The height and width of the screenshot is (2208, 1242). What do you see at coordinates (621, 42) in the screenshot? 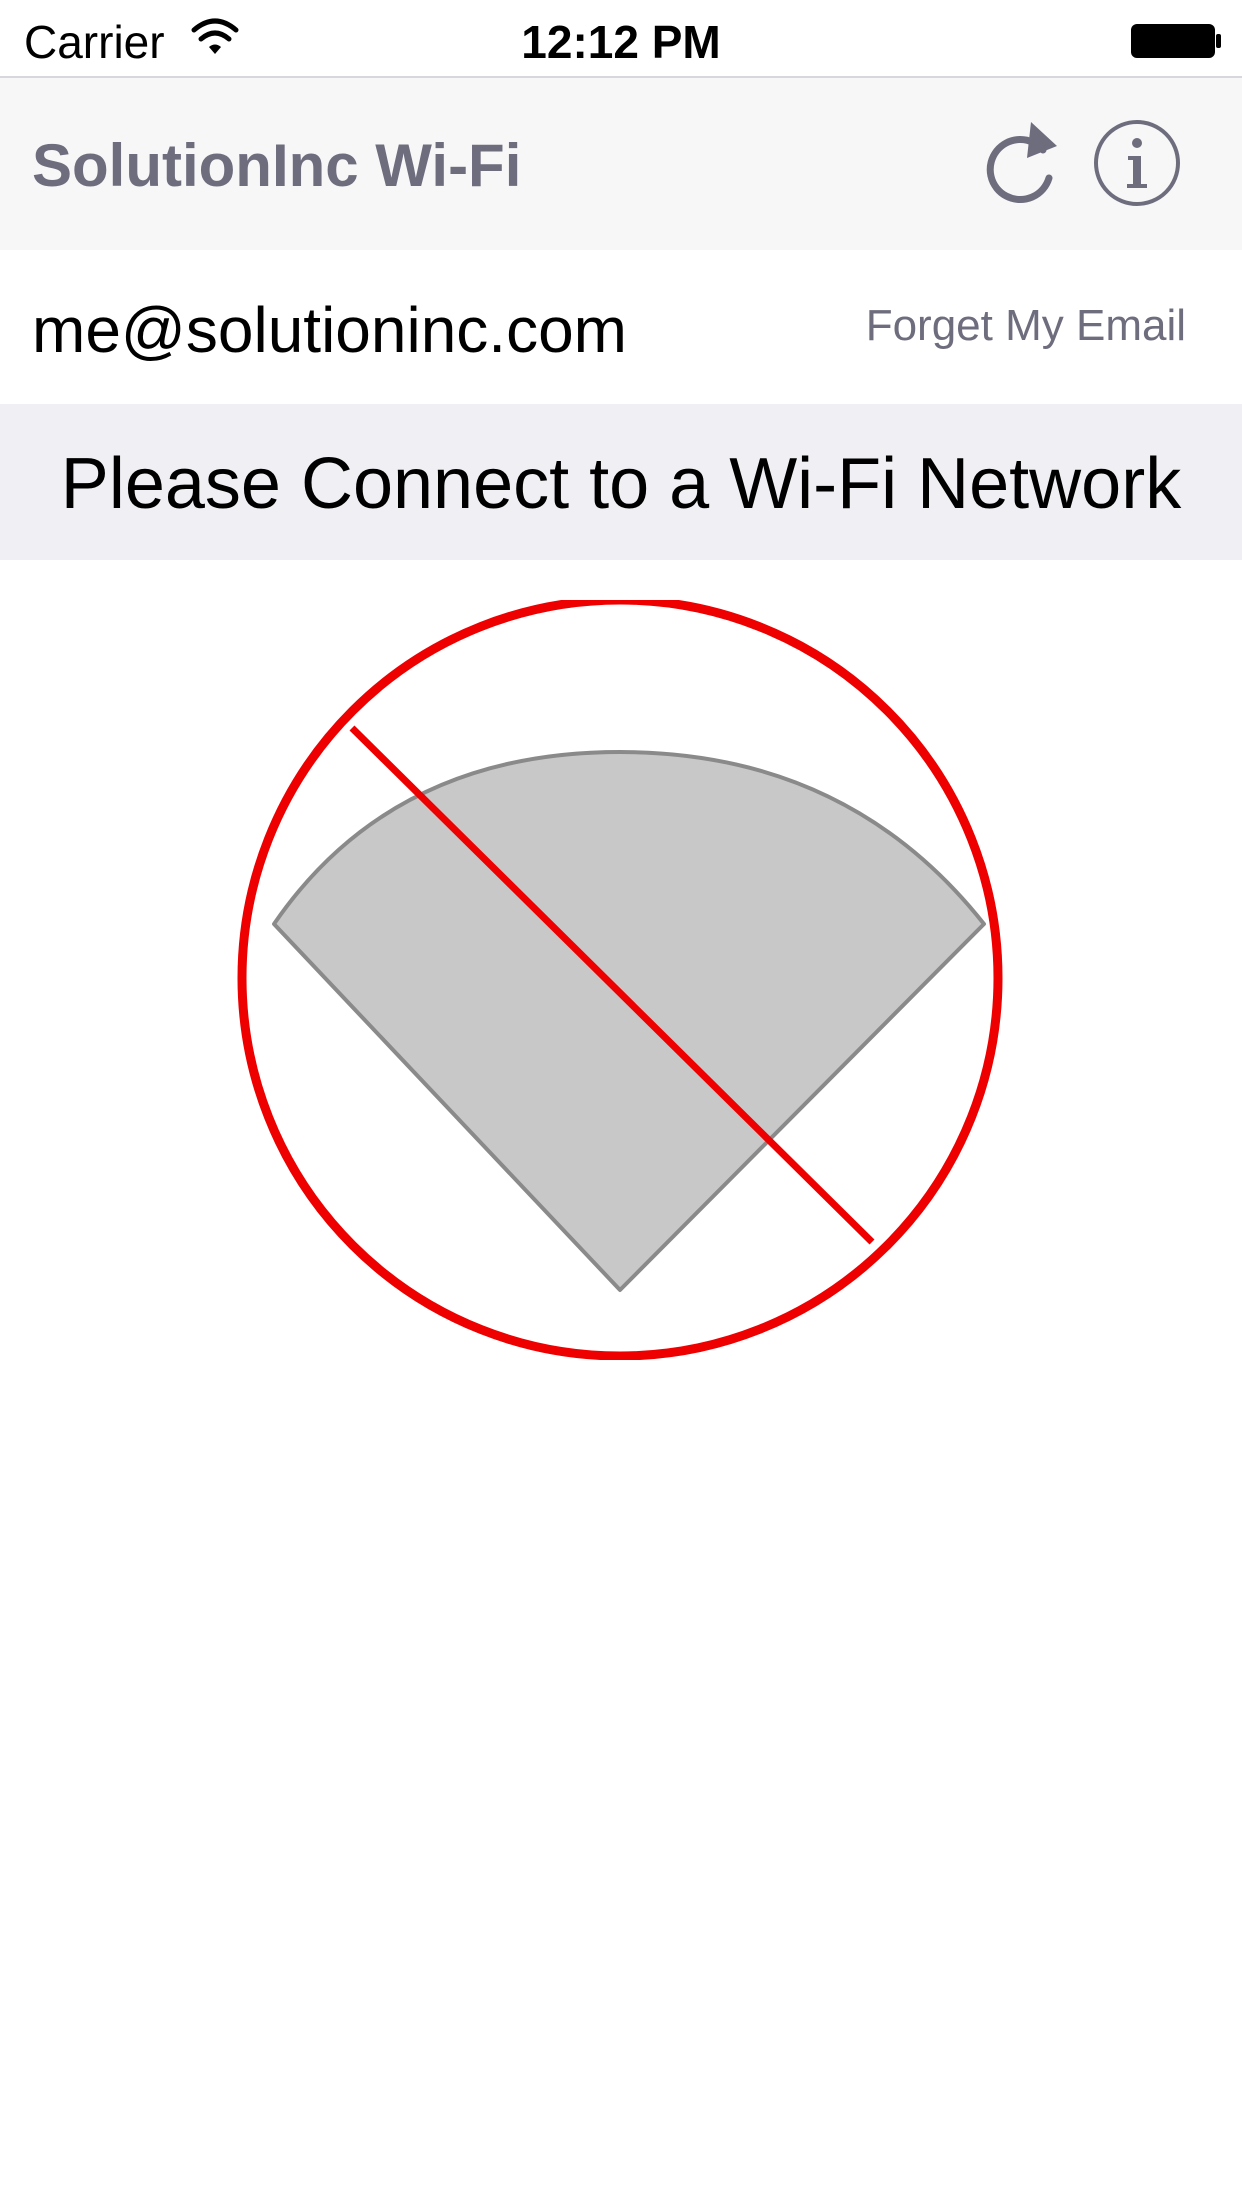
I see `status-time: 12:12 PM` at bounding box center [621, 42].